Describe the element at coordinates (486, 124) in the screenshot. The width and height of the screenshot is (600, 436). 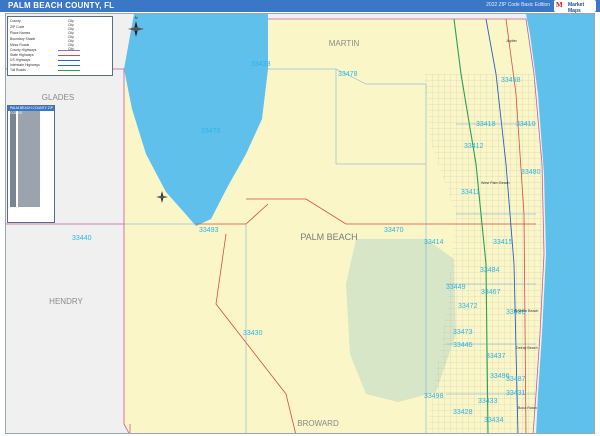
I see `zip-label: 33418` at that location.